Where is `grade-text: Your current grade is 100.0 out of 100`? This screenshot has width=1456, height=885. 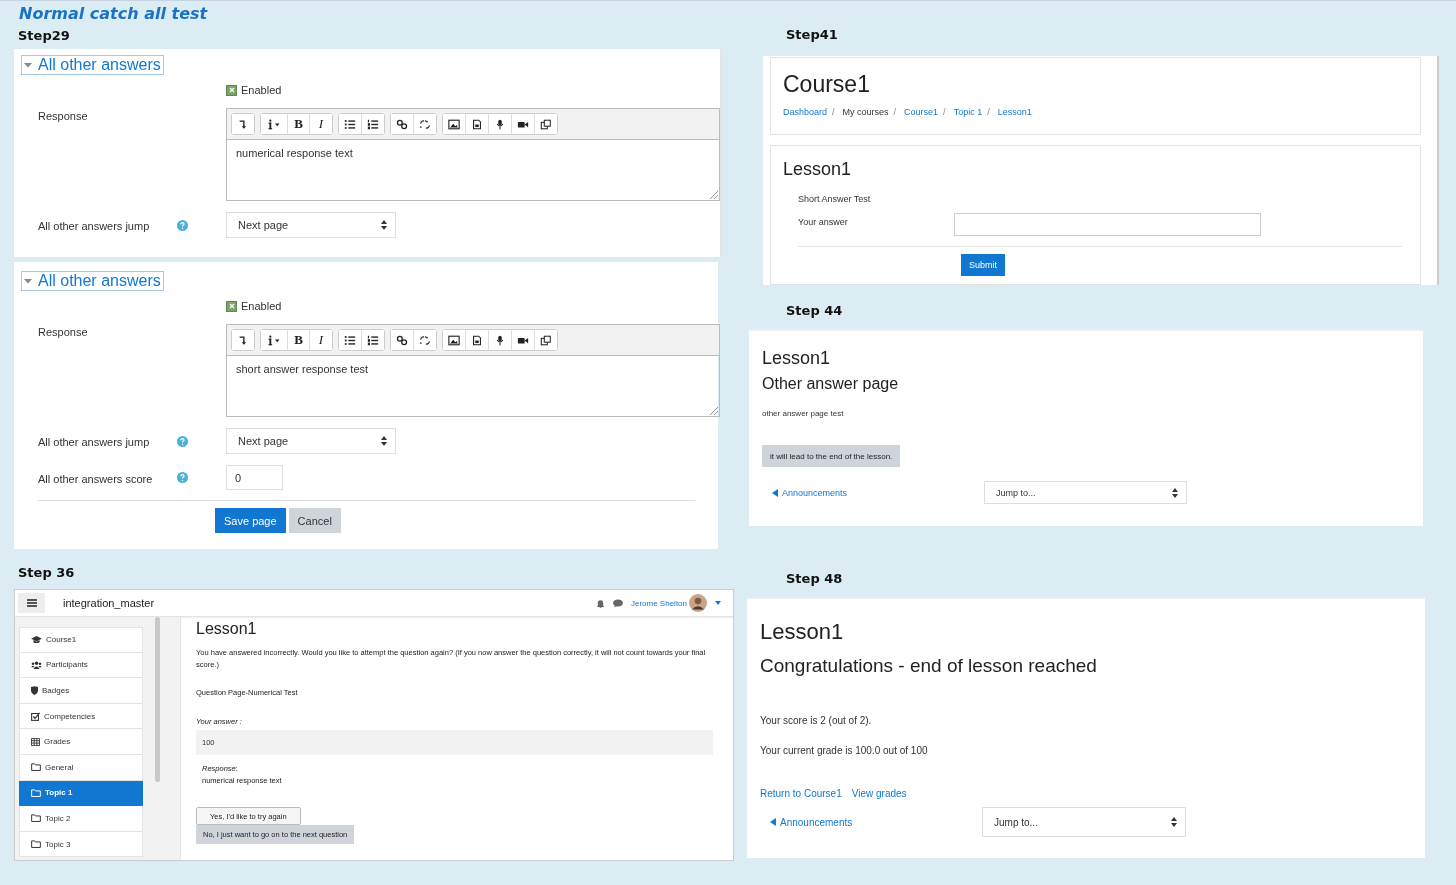
grade-text: Your current grade is 100.0 out of 100 is located at coordinates (844, 750).